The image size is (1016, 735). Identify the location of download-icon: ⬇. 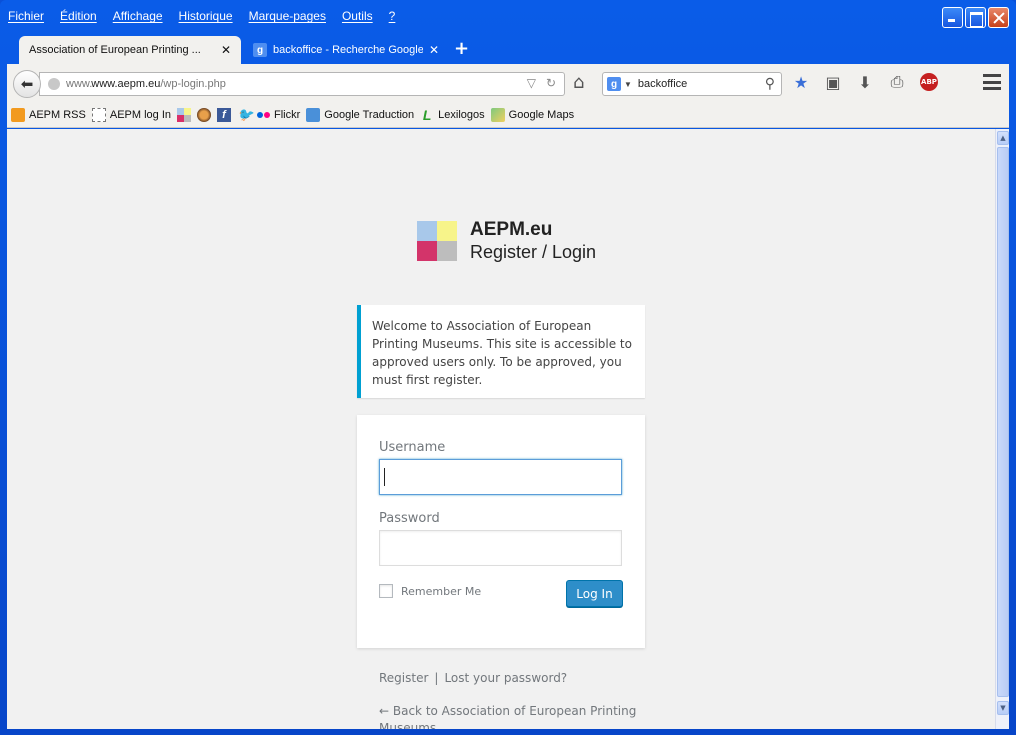
(865, 82).